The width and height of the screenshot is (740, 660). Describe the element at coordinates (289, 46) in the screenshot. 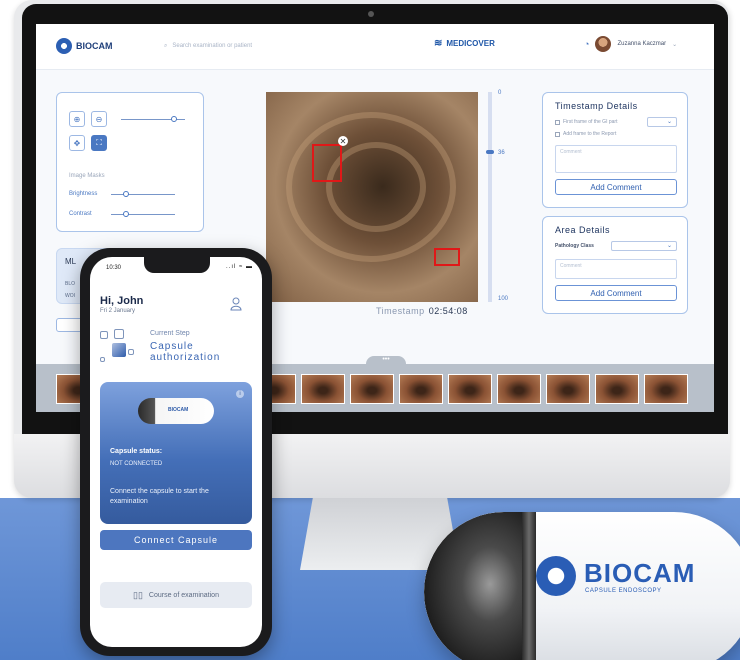

I see `search-input: ⌕ Search examination or patient` at that location.